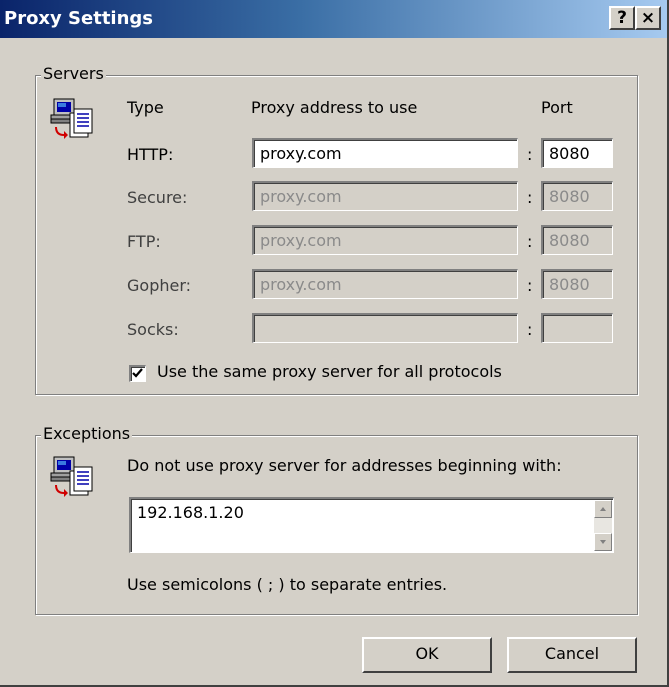  Describe the element at coordinates (153, 329) in the screenshot. I see `socks-label: Socks:` at that location.